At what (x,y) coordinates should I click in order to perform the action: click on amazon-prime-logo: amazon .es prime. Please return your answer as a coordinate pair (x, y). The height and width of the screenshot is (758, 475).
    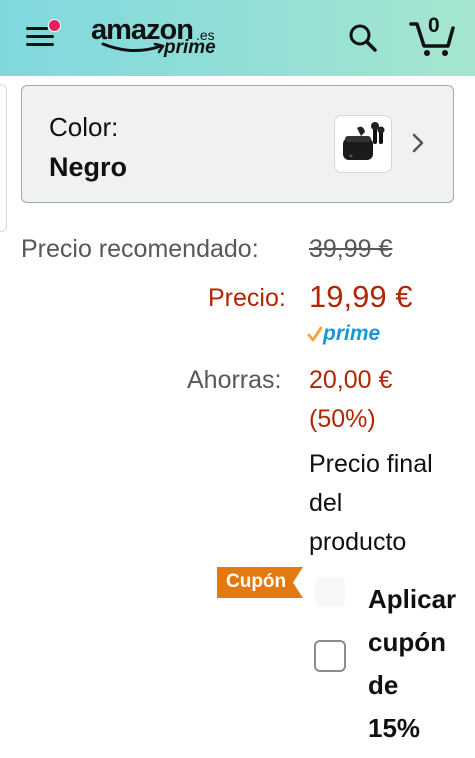
    Looking at the image, I should click on (161, 38).